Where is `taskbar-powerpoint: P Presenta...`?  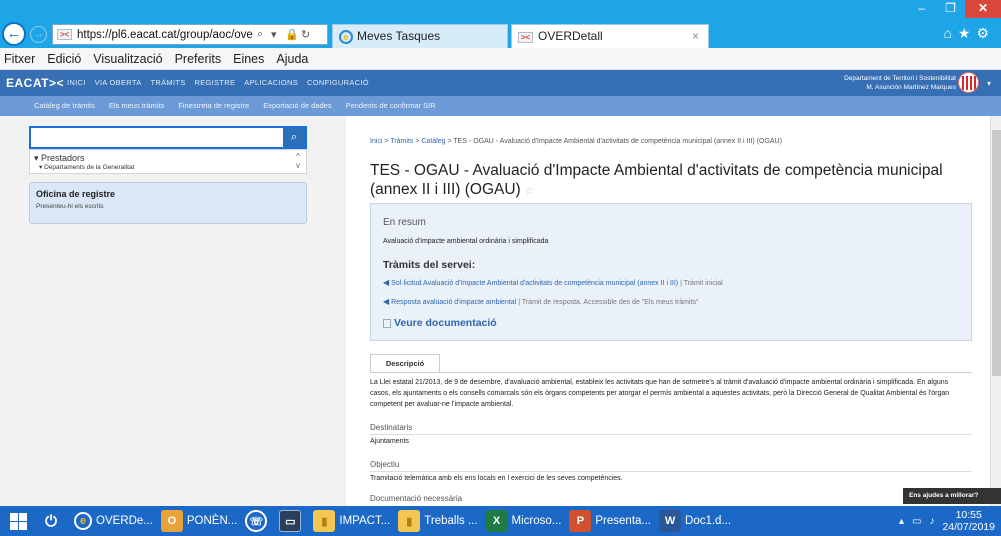 taskbar-powerpoint: P Presenta... is located at coordinates (610, 521).